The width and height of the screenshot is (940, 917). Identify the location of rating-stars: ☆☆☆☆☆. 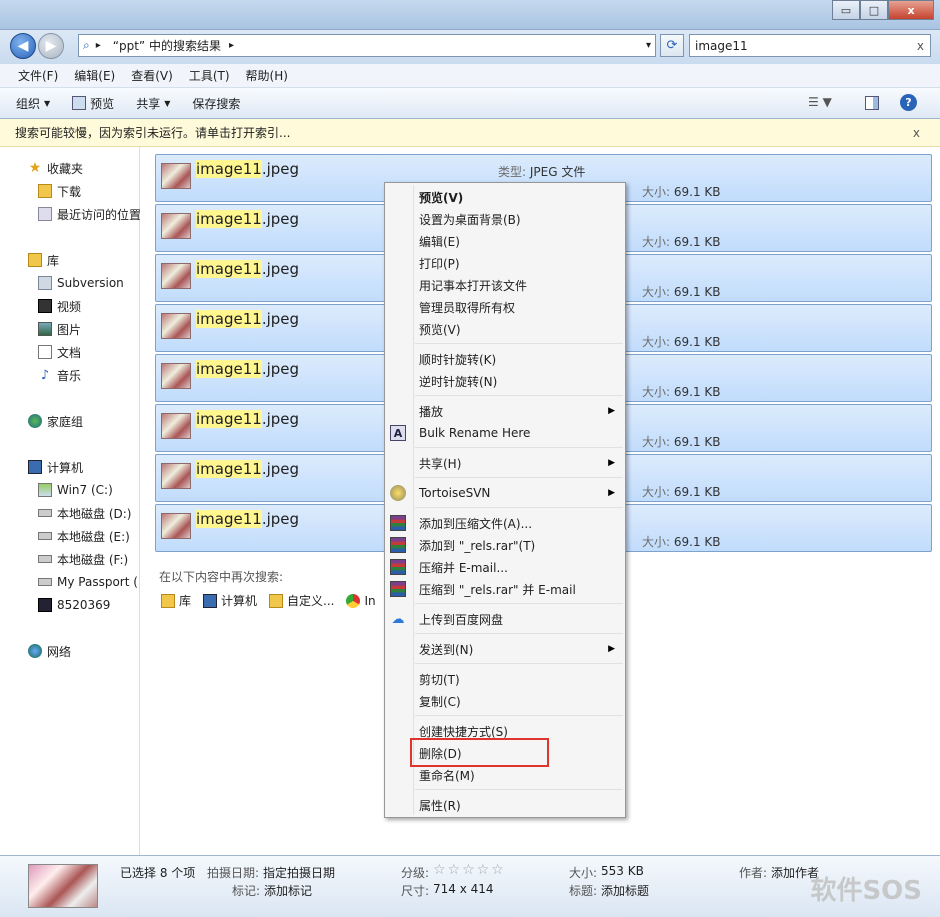
(469, 870).